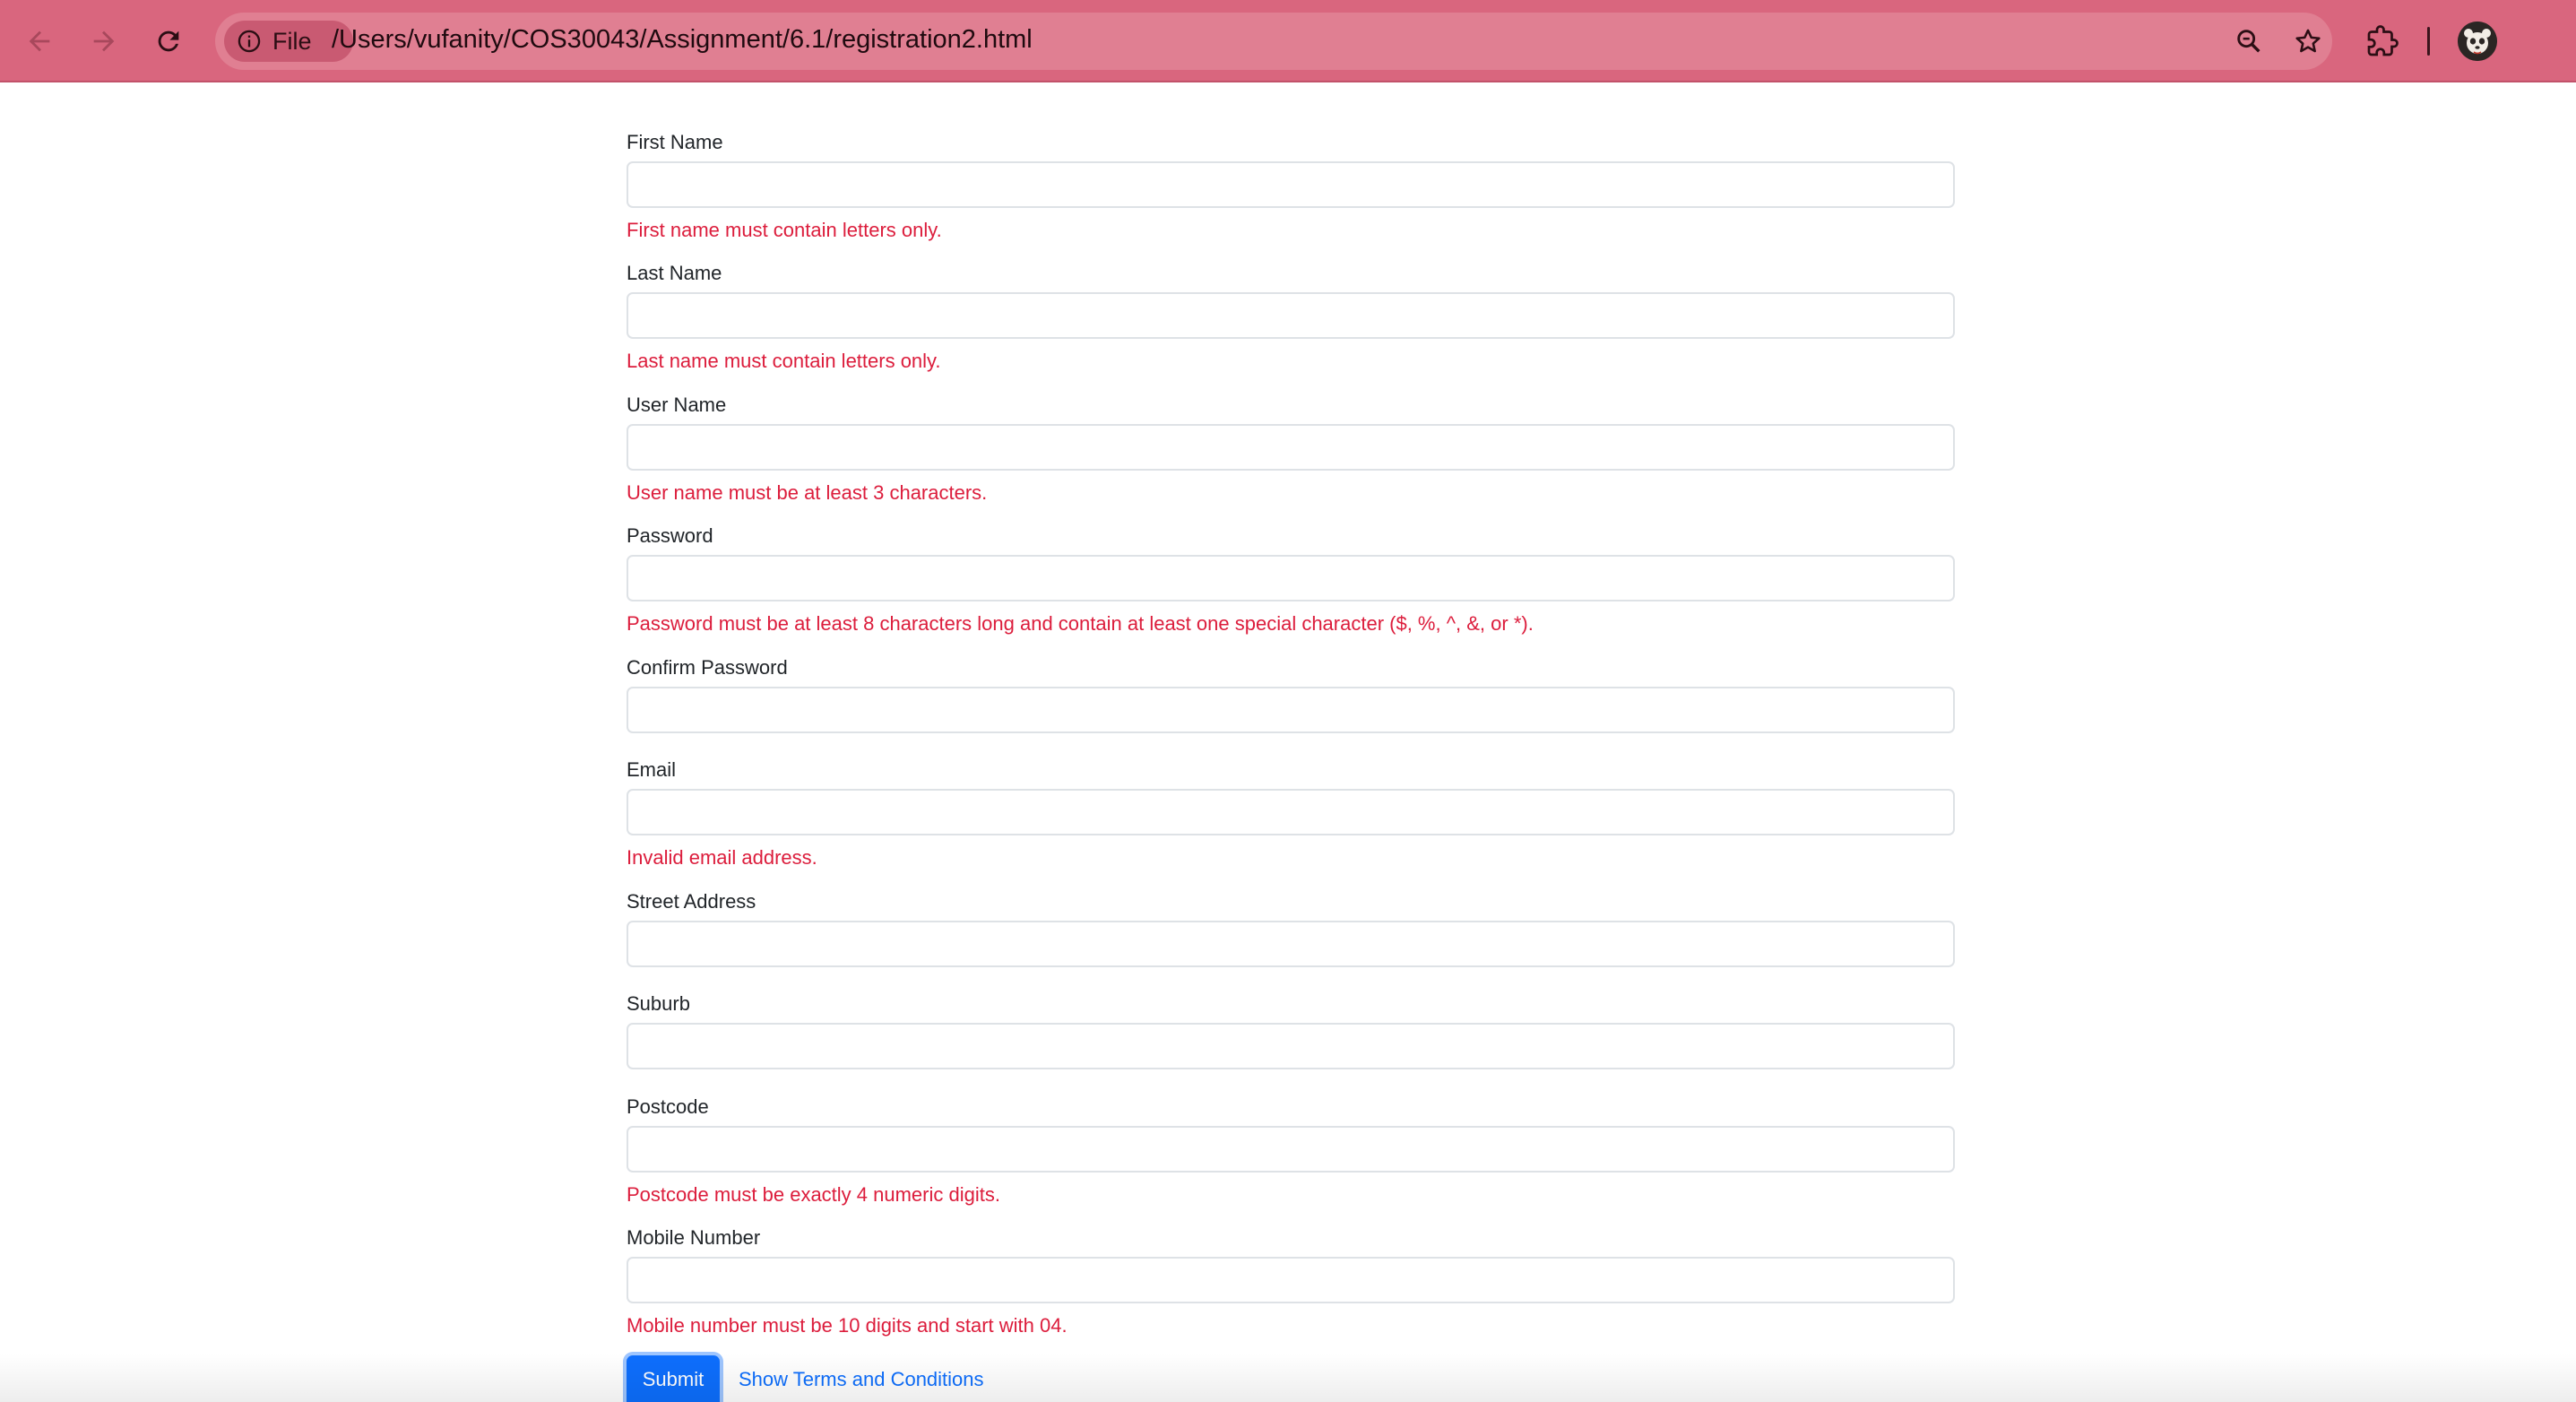 The height and width of the screenshot is (1402, 2576). I want to click on info-icon, so click(249, 41).